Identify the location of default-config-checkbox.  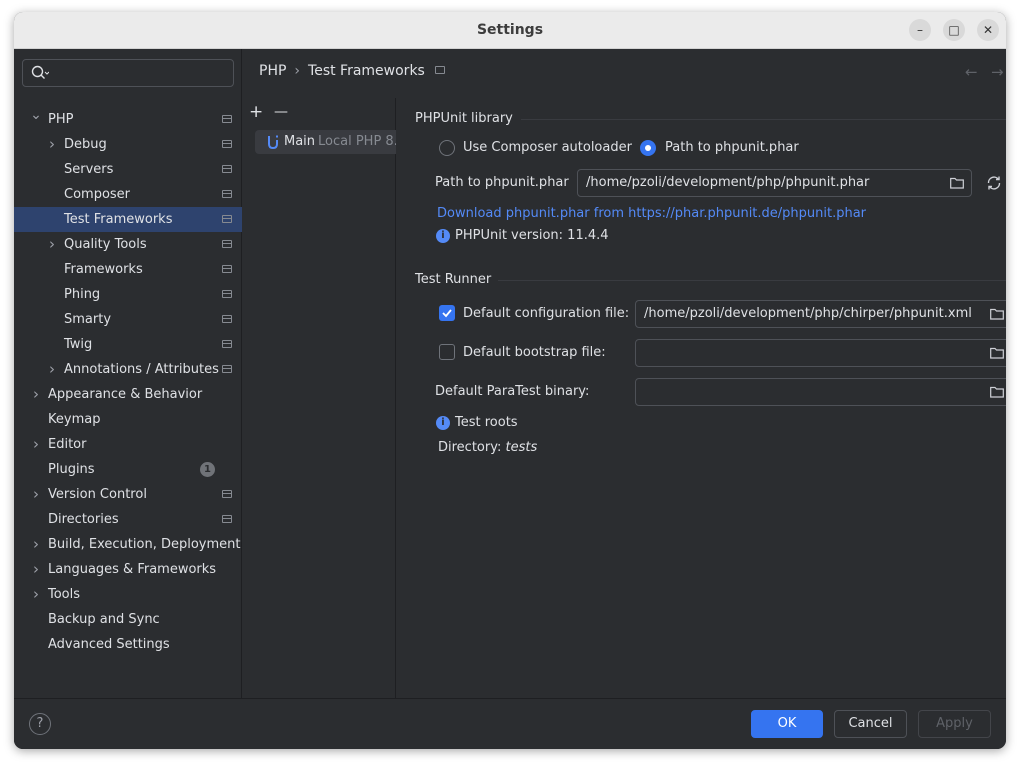
(447, 313).